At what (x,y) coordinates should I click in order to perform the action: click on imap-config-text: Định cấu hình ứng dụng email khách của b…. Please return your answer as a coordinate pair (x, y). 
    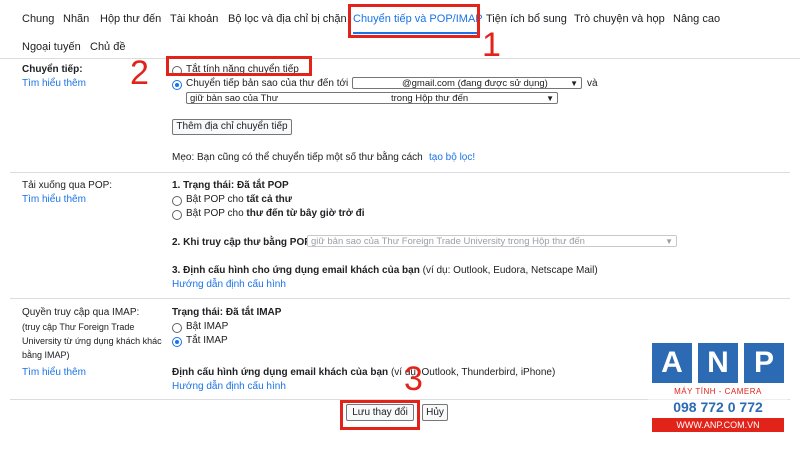
    Looking at the image, I should click on (363, 372).